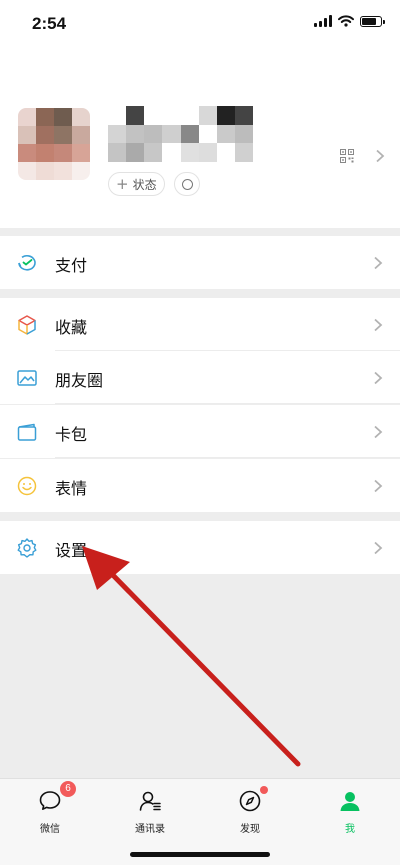  I want to click on user-profile-icon, so click(350, 801).